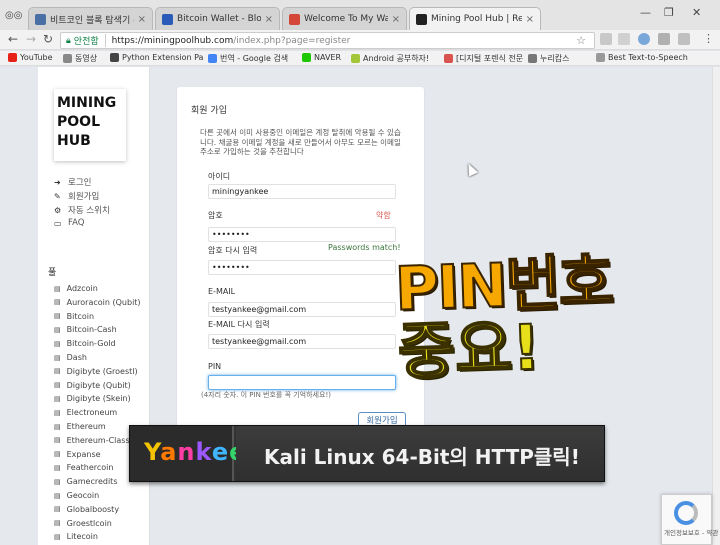 This screenshot has height=545, width=720. I want to click on overlay-caption-important: 중요!, so click(469, 350).